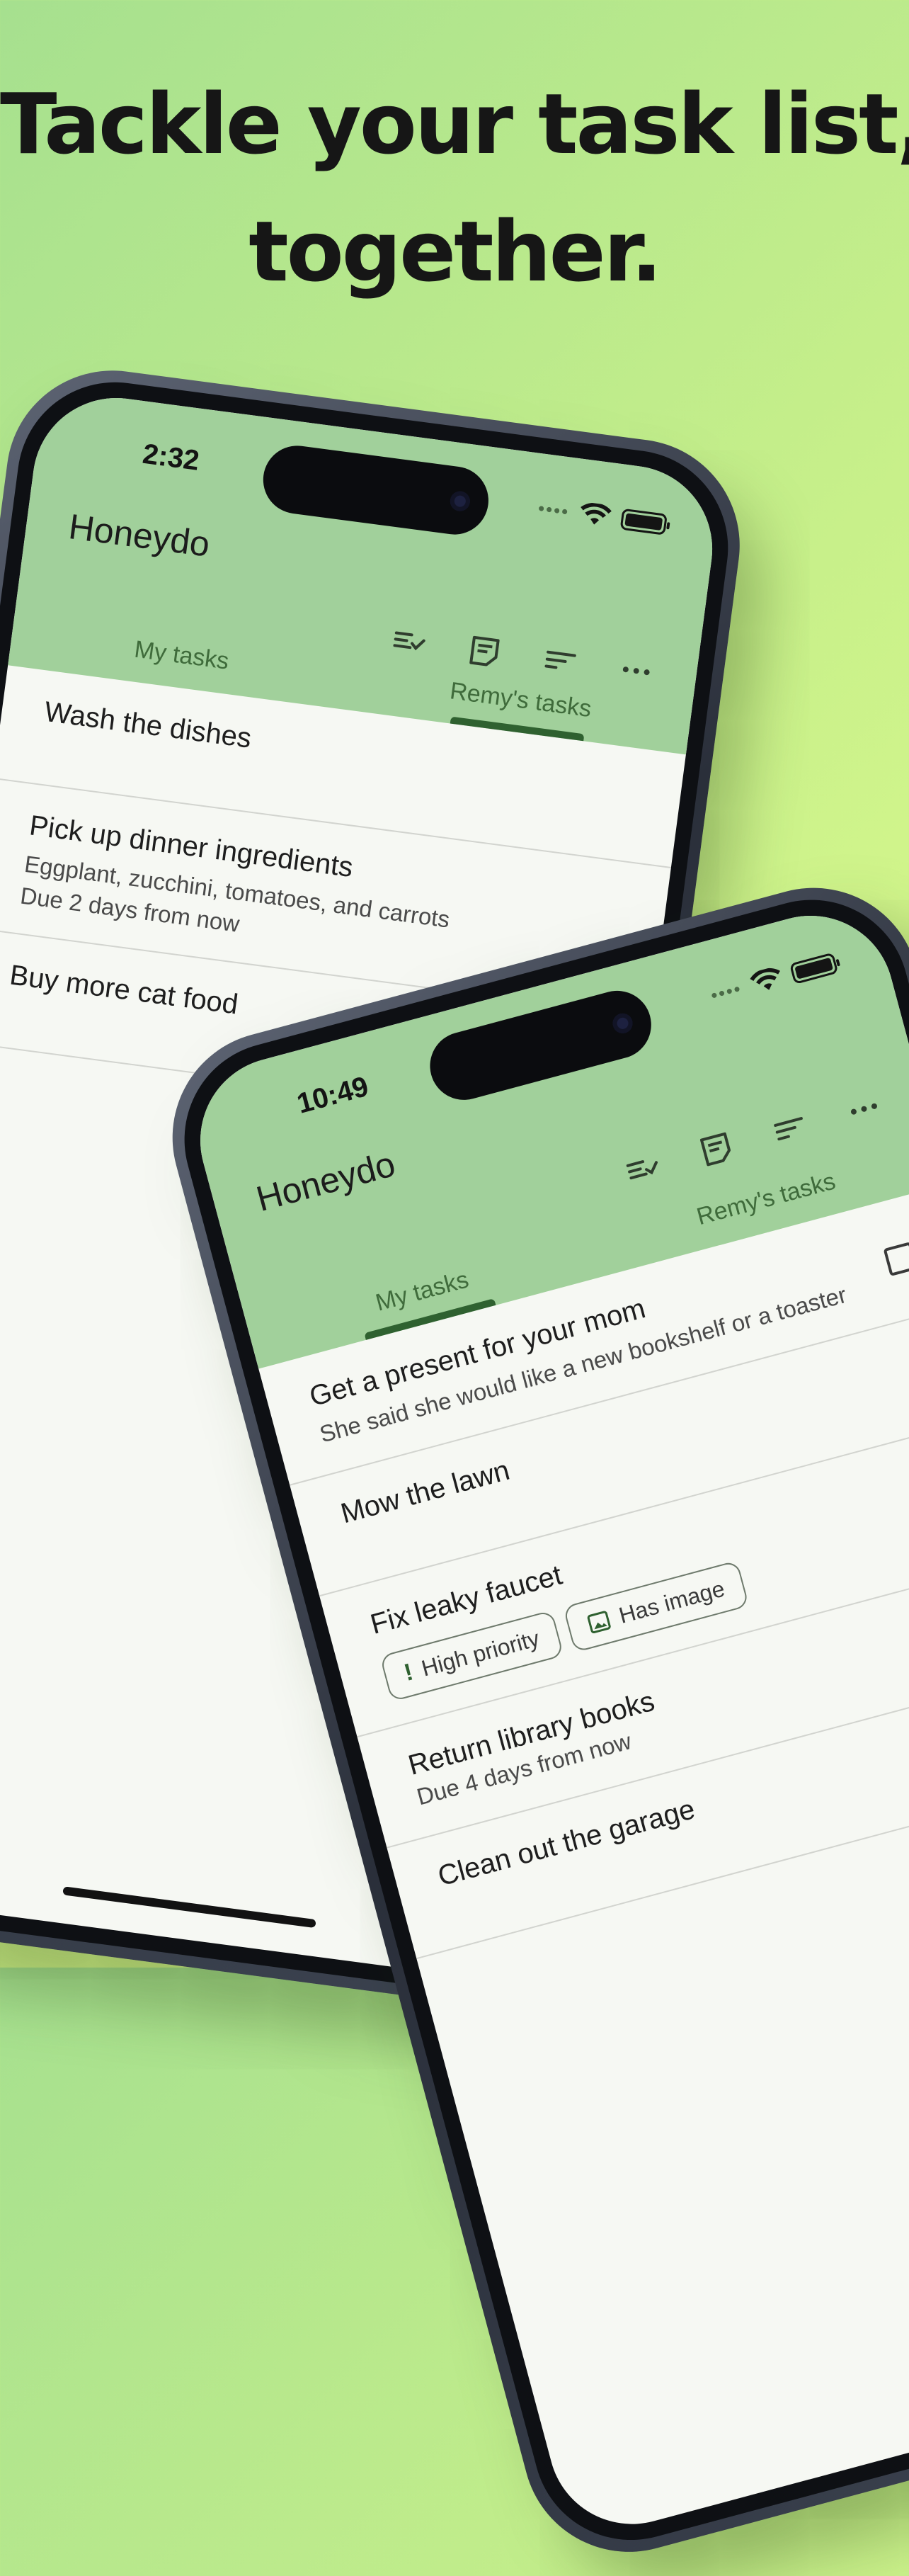 The image size is (909, 2576). What do you see at coordinates (672, 1601) in the screenshot?
I see `chip-label: Has image` at bounding box center [672, 1601].